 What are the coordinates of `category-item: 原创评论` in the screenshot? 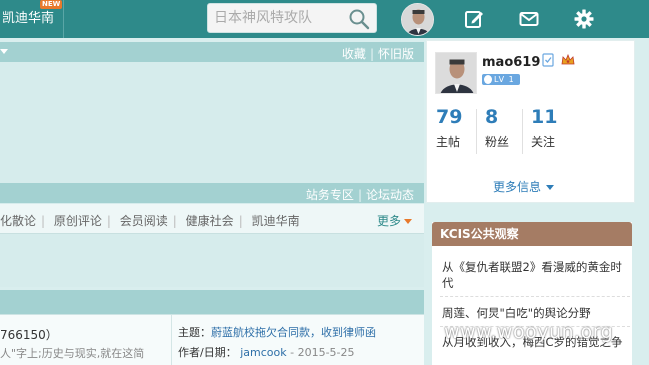 It's located at (78, 221).